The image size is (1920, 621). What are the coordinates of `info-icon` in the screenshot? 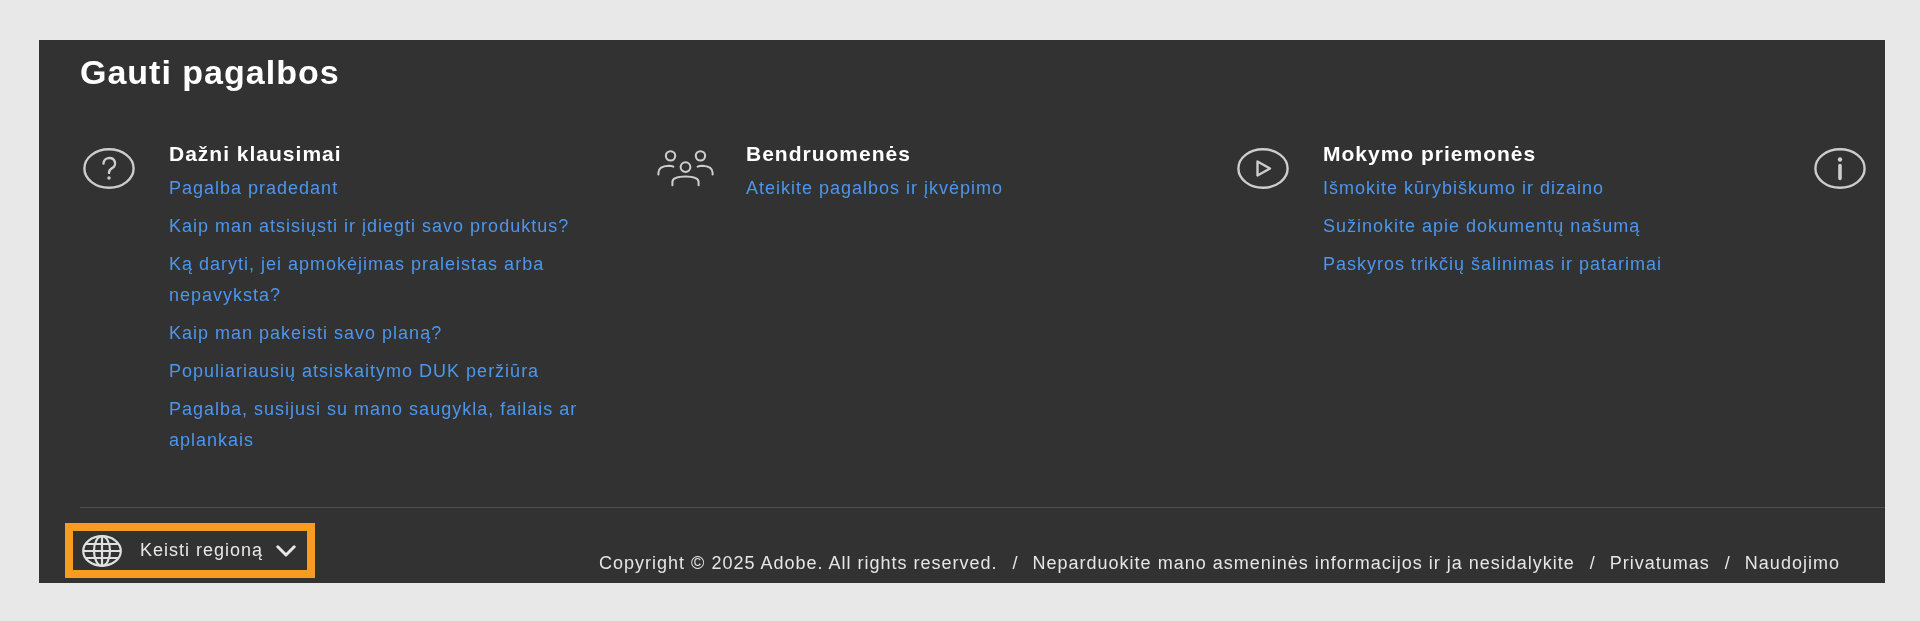 It's located at (1839, 168).